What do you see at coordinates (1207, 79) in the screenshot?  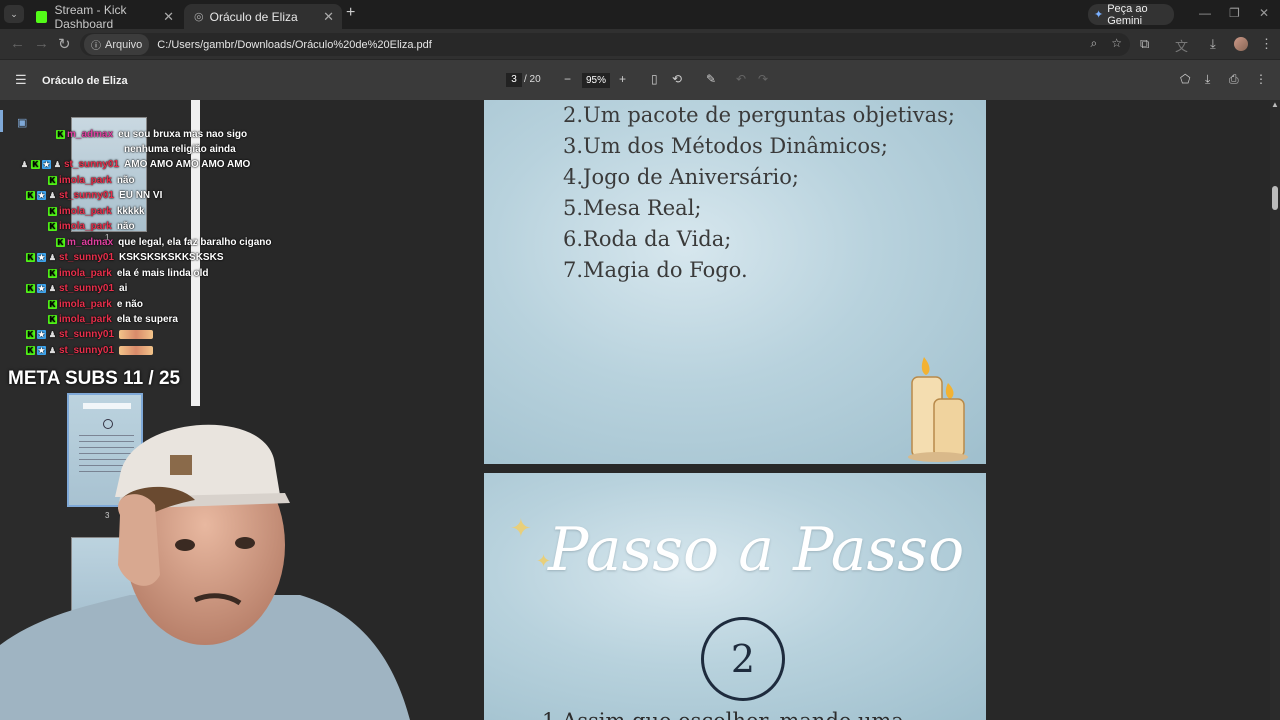 I see `pdf-download-icon: ⤓` at bounding box center [1207, 79].